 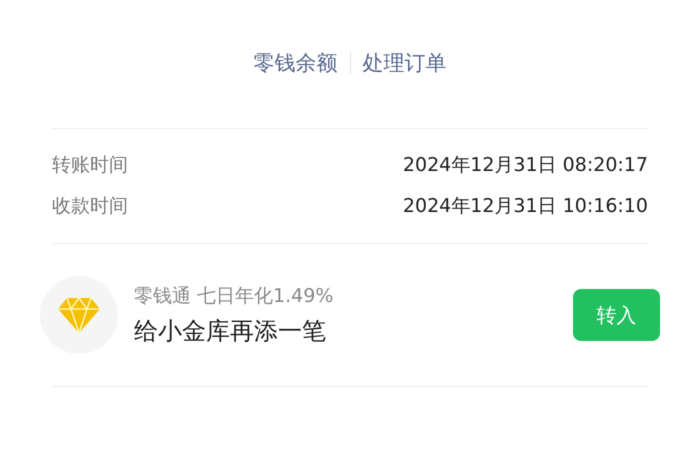 What do you see at coordinates (79, 315) in the screenshot?
I see `diamond-icon` at bounding box center [79, 315].